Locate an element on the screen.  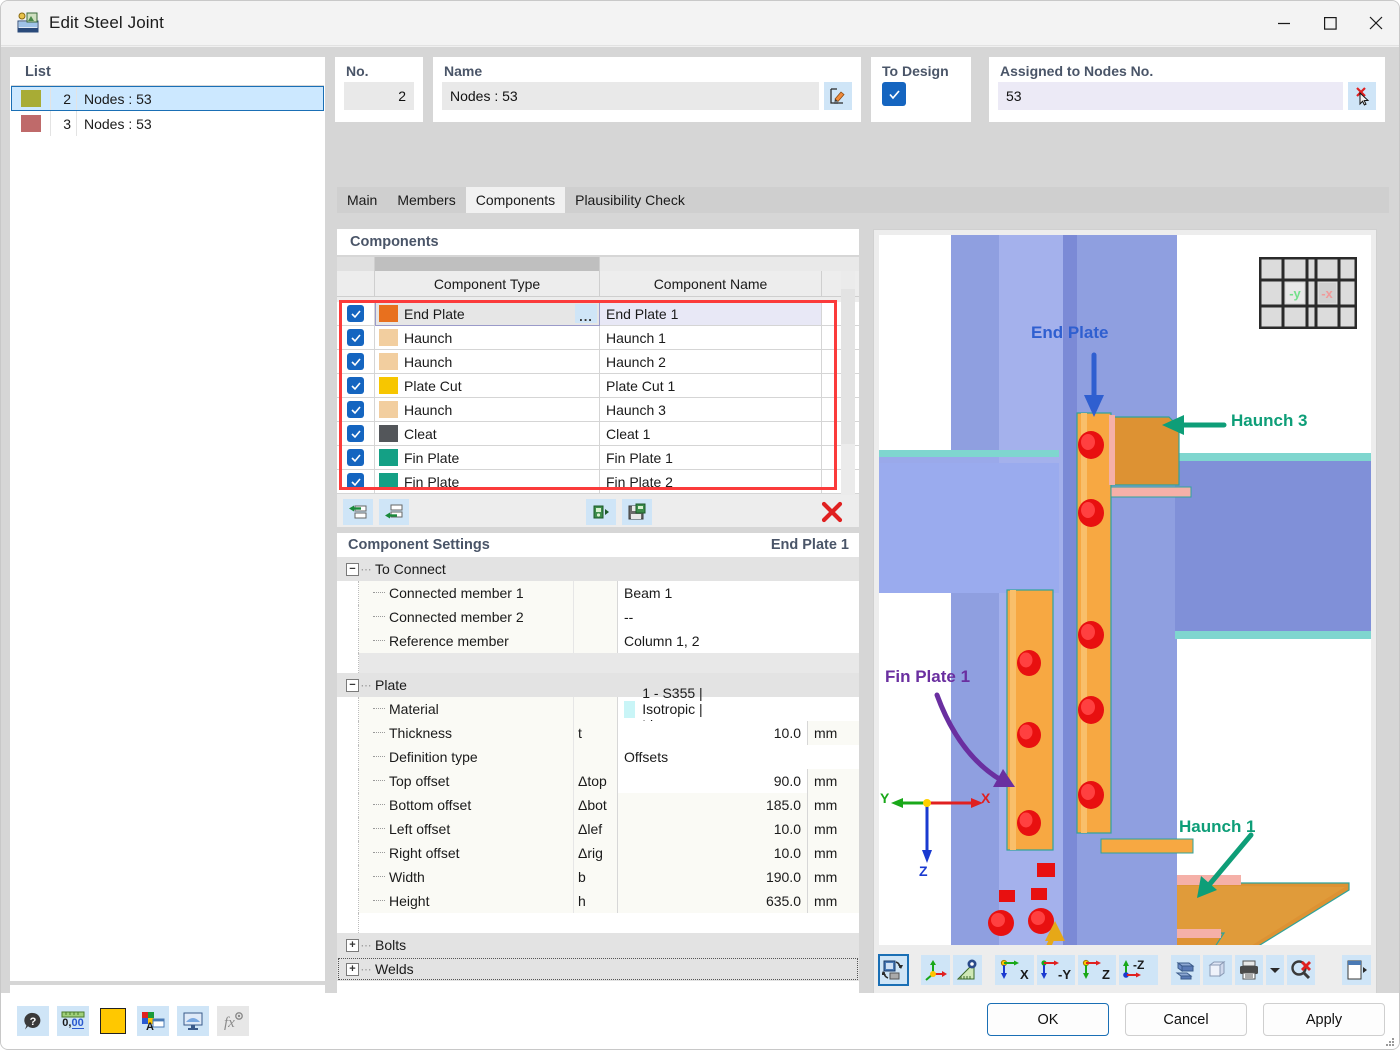
component-name-cell: Fin Plate 2 is located at coordinates (711, 482).